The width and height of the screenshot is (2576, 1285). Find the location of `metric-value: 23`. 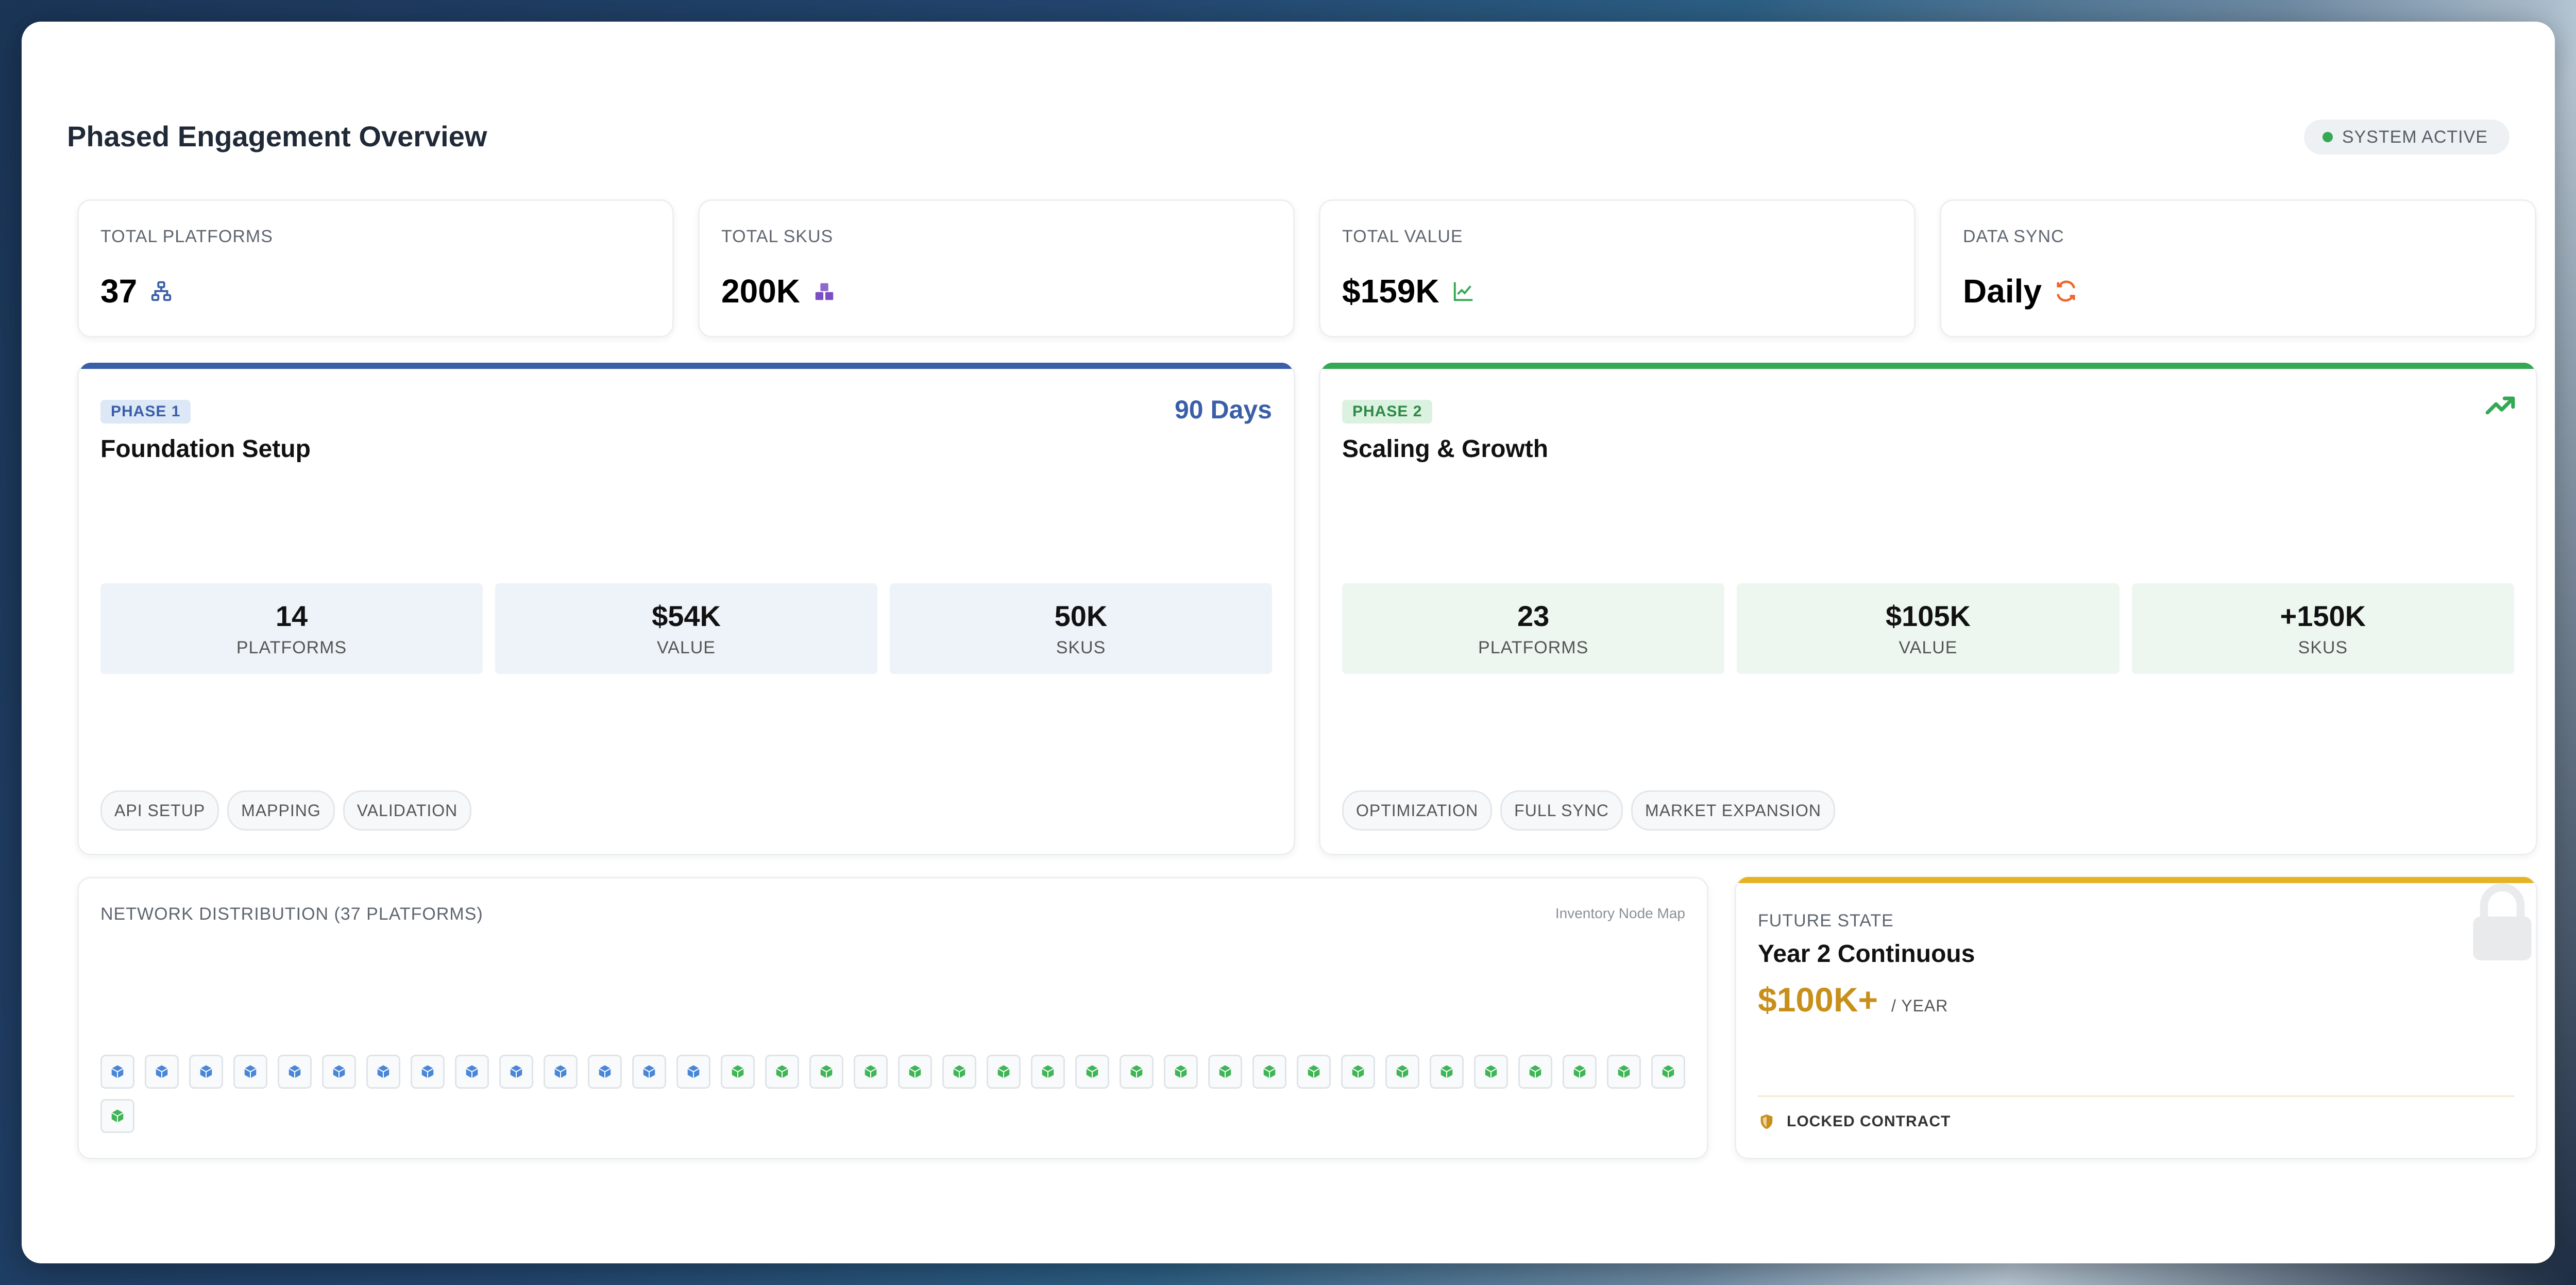

metric-value: 23 is located at coordinates (1533, 616).